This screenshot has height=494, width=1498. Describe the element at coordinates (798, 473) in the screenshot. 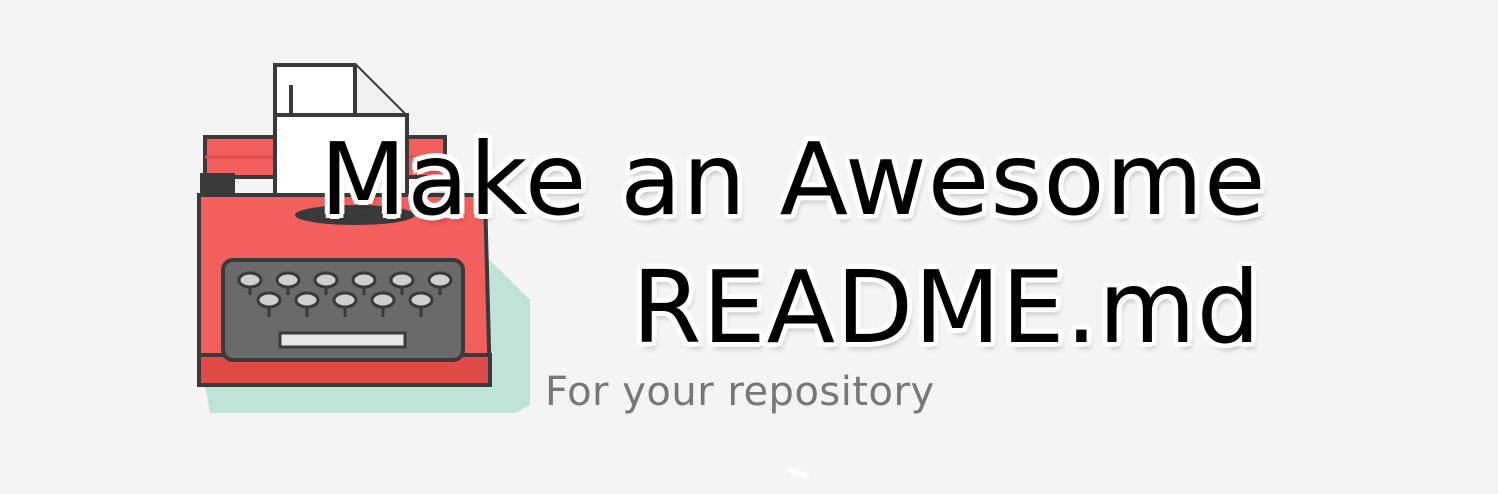

I see `sparkle-decoration` at that location.